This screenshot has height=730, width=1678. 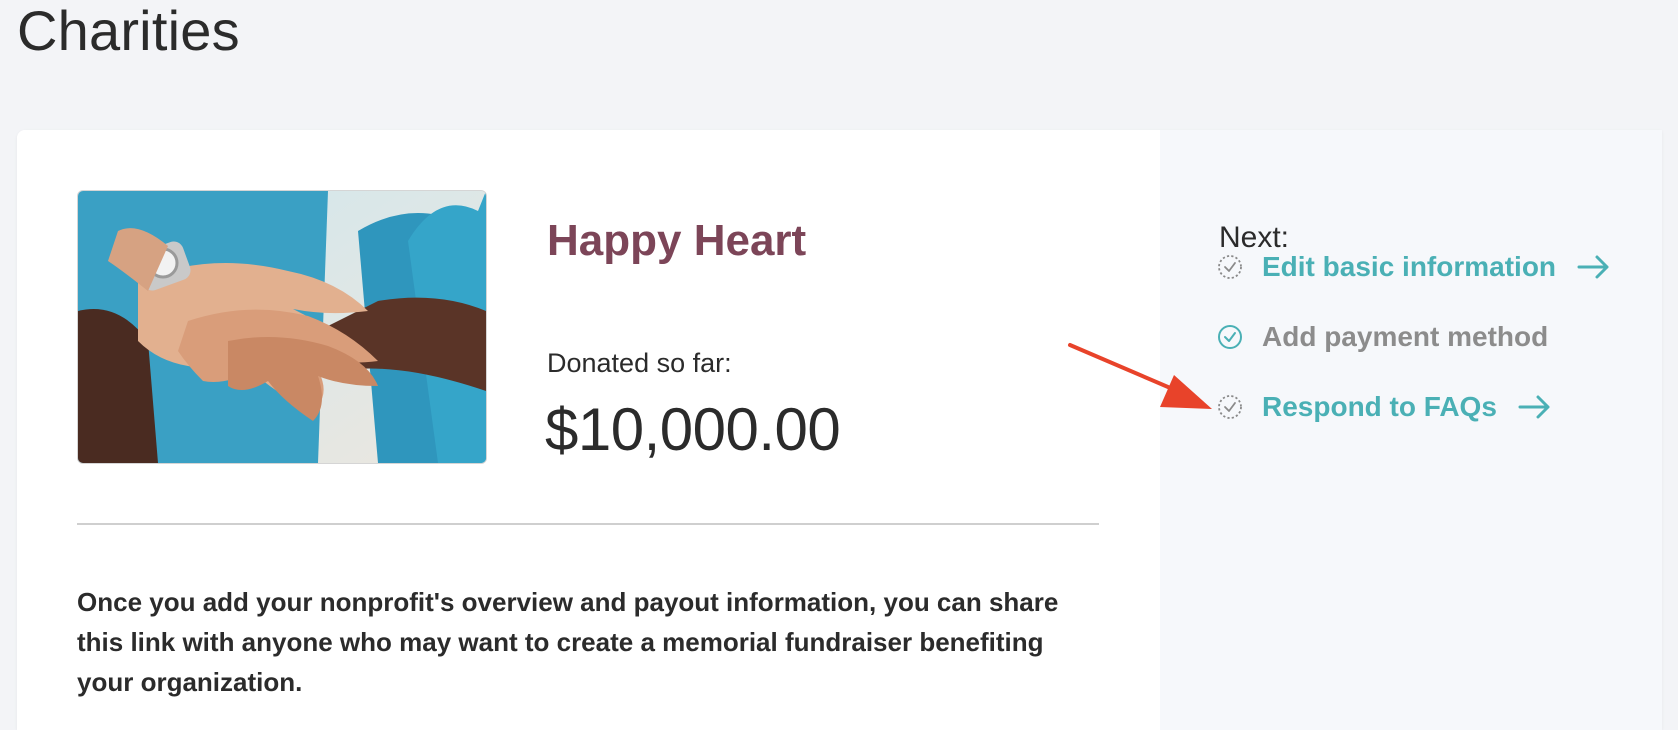 I want to click on step-label: Add payment method, so click(x=1405, y=336).